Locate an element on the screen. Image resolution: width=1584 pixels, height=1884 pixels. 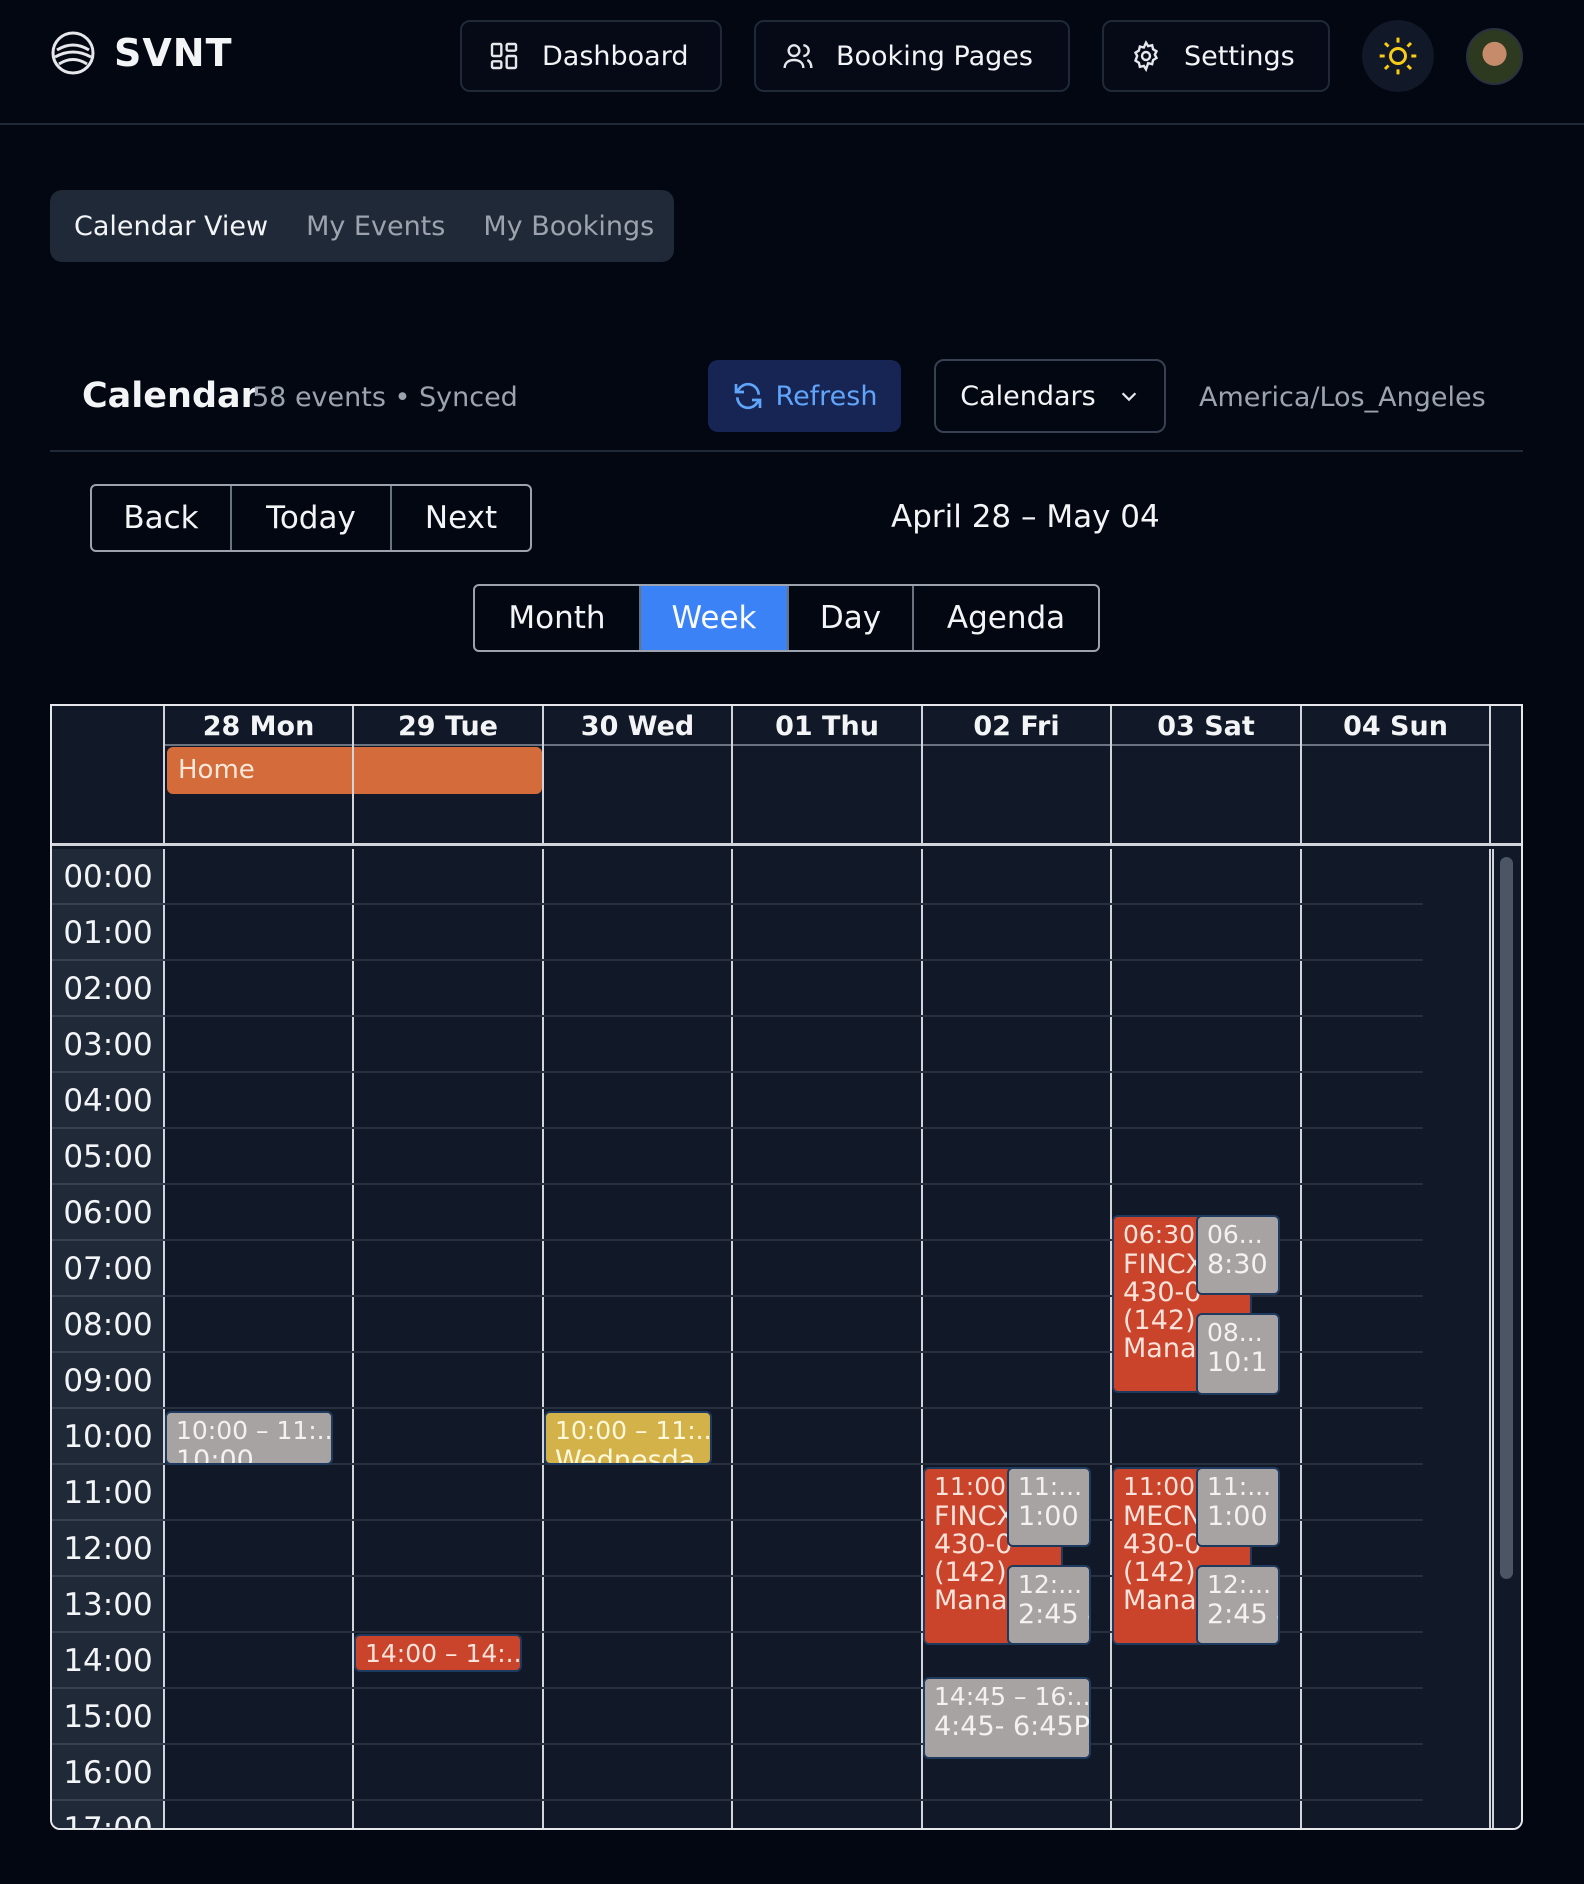
event-title: 8:30 10: is located at coordinates (1242, 1264).